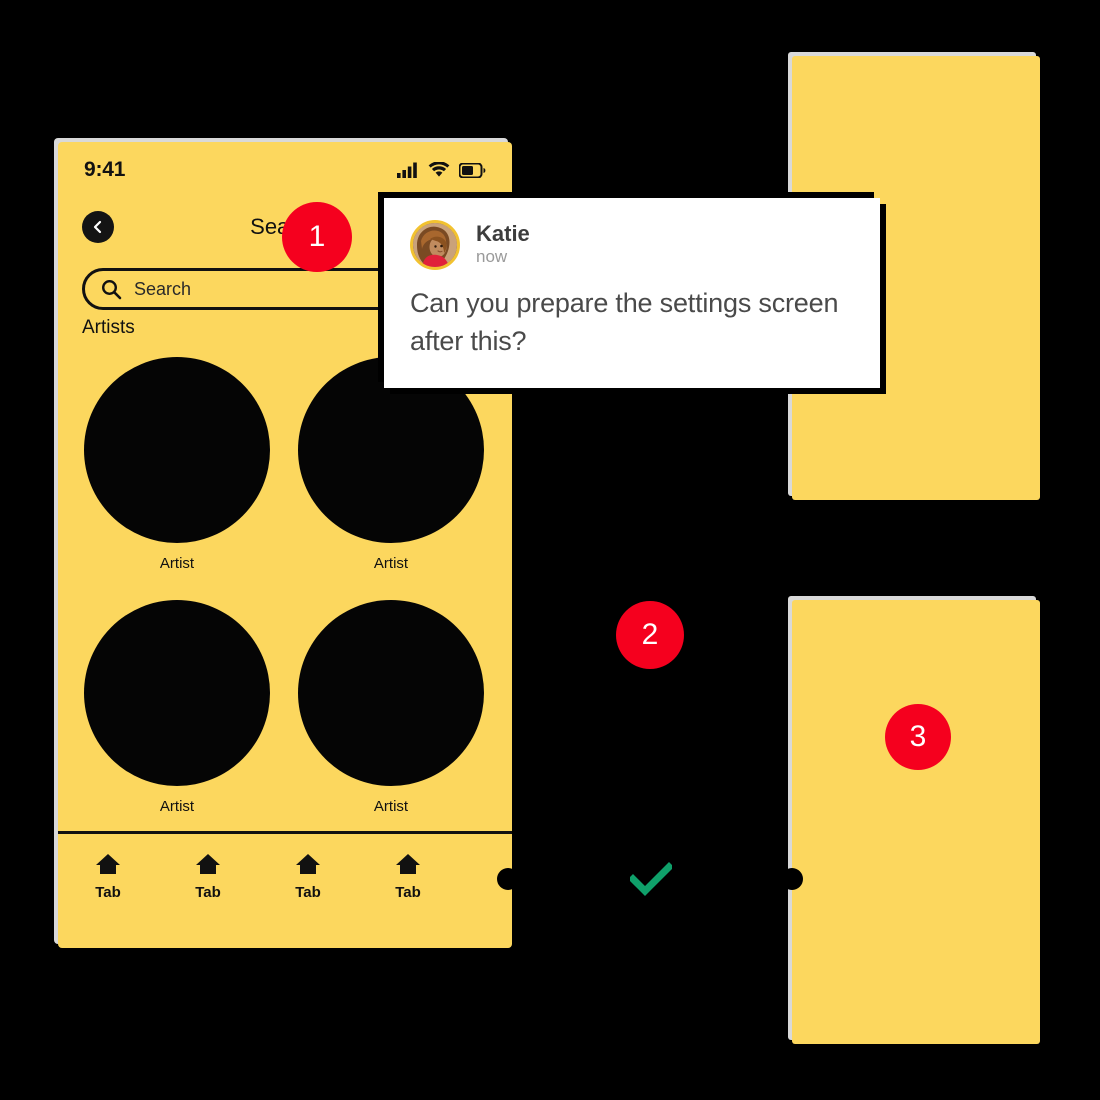 Image resolution: width=1100 pixels, height=1100 pixels. What do you see at coordinates (918, 737) in the screenshot?
I see `step-badge-3: 3` at bounding box center [918, 737].